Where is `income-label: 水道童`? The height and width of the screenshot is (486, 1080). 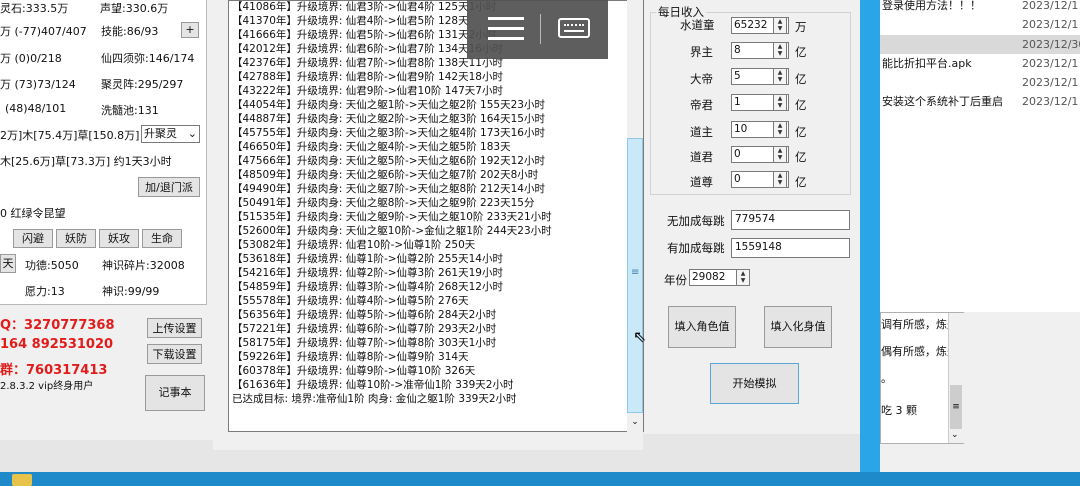 income-label: 水道童 is located at coordinates (697, 25).